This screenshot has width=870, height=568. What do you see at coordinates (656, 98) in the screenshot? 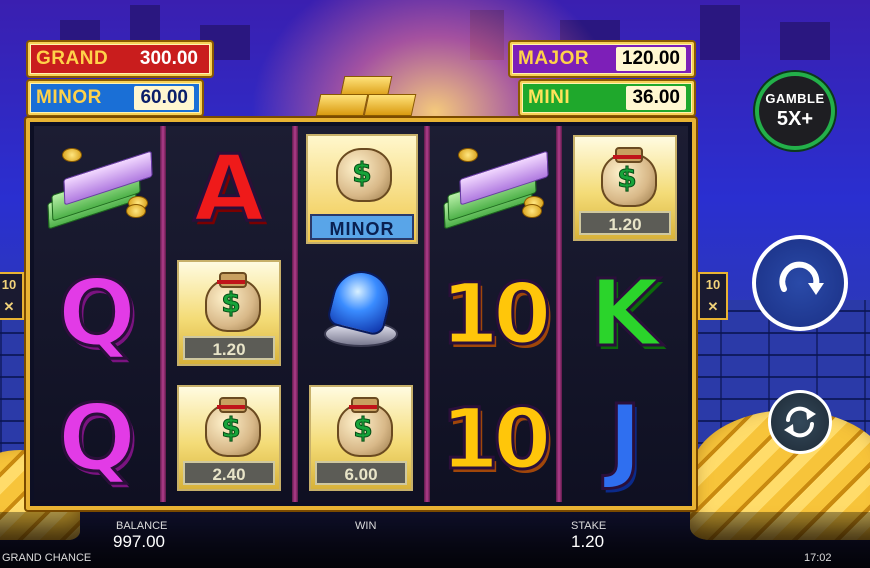
I see `jackpot-mini-value: 36.00` at bounding box center [656, 98].